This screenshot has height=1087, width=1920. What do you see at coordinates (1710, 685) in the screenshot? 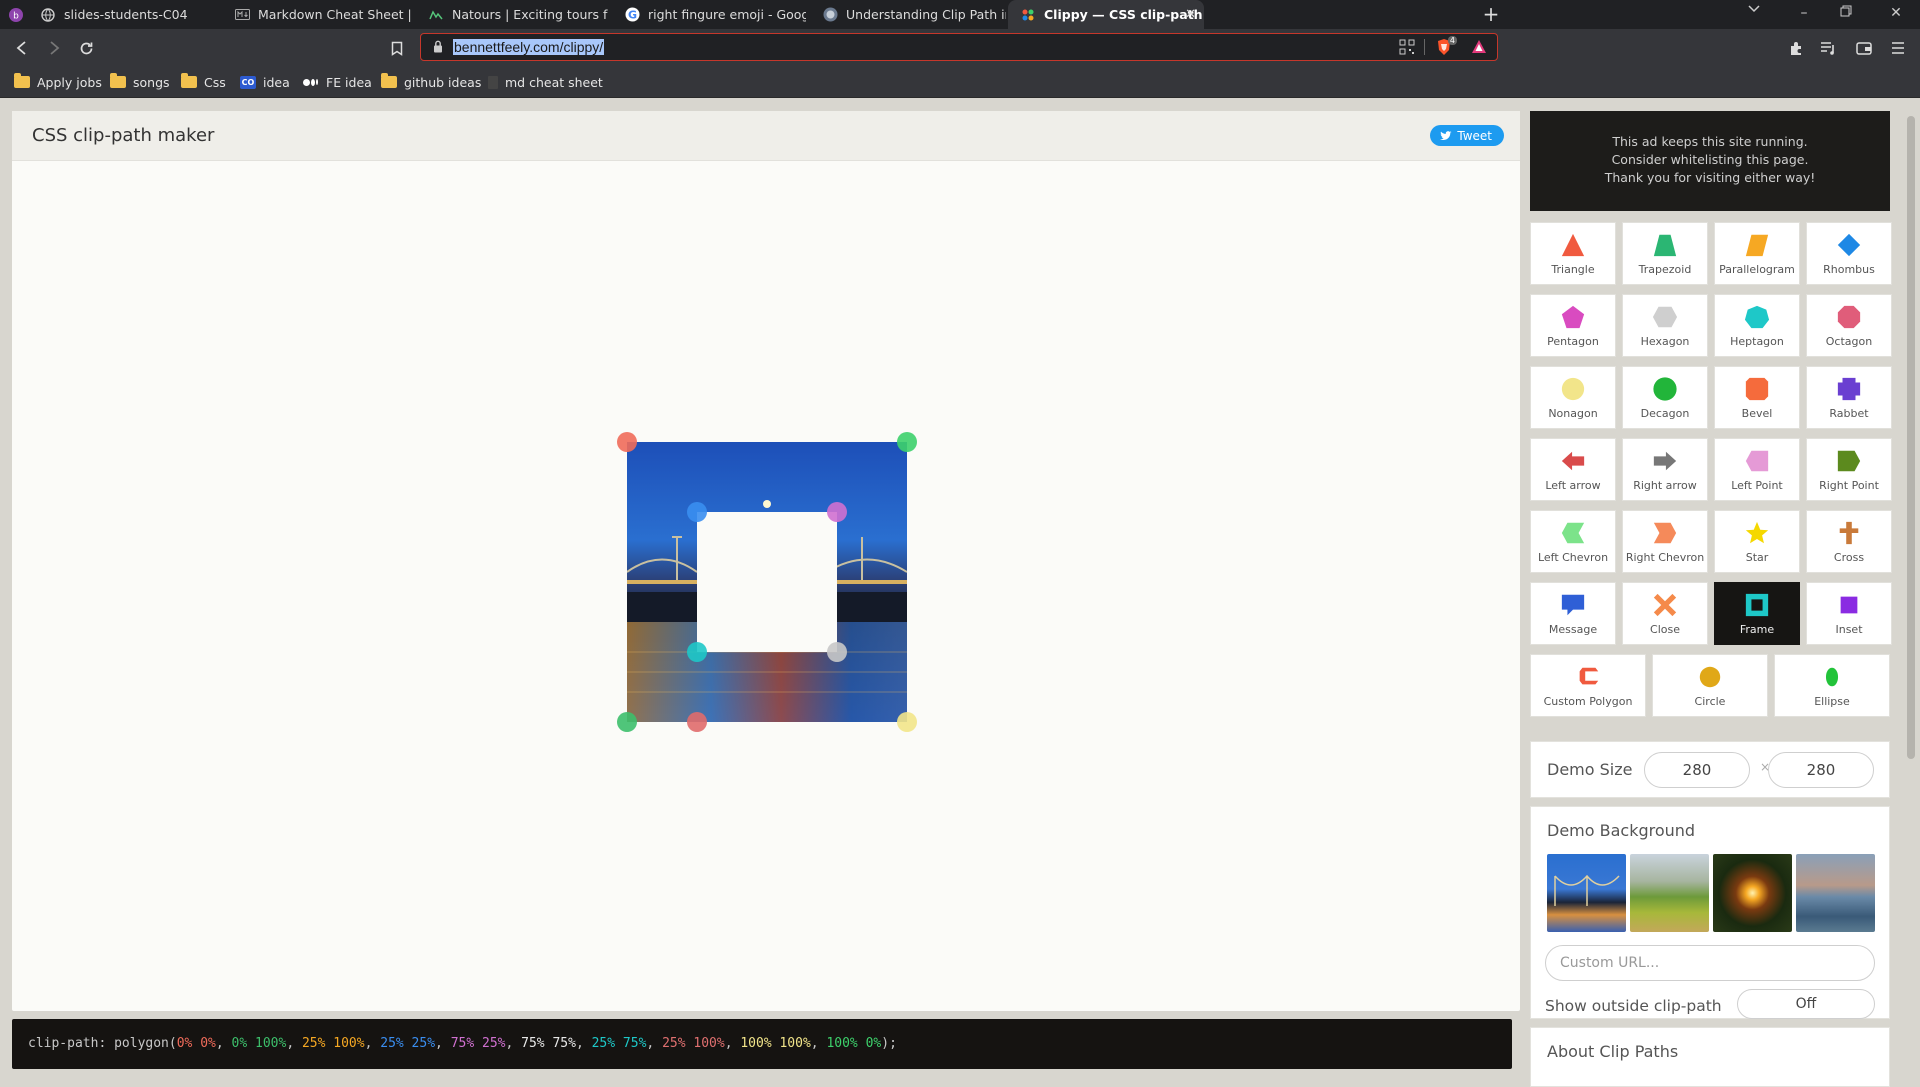
I see `shape-button-circle: Circle` at bounding box center [1710, 685].